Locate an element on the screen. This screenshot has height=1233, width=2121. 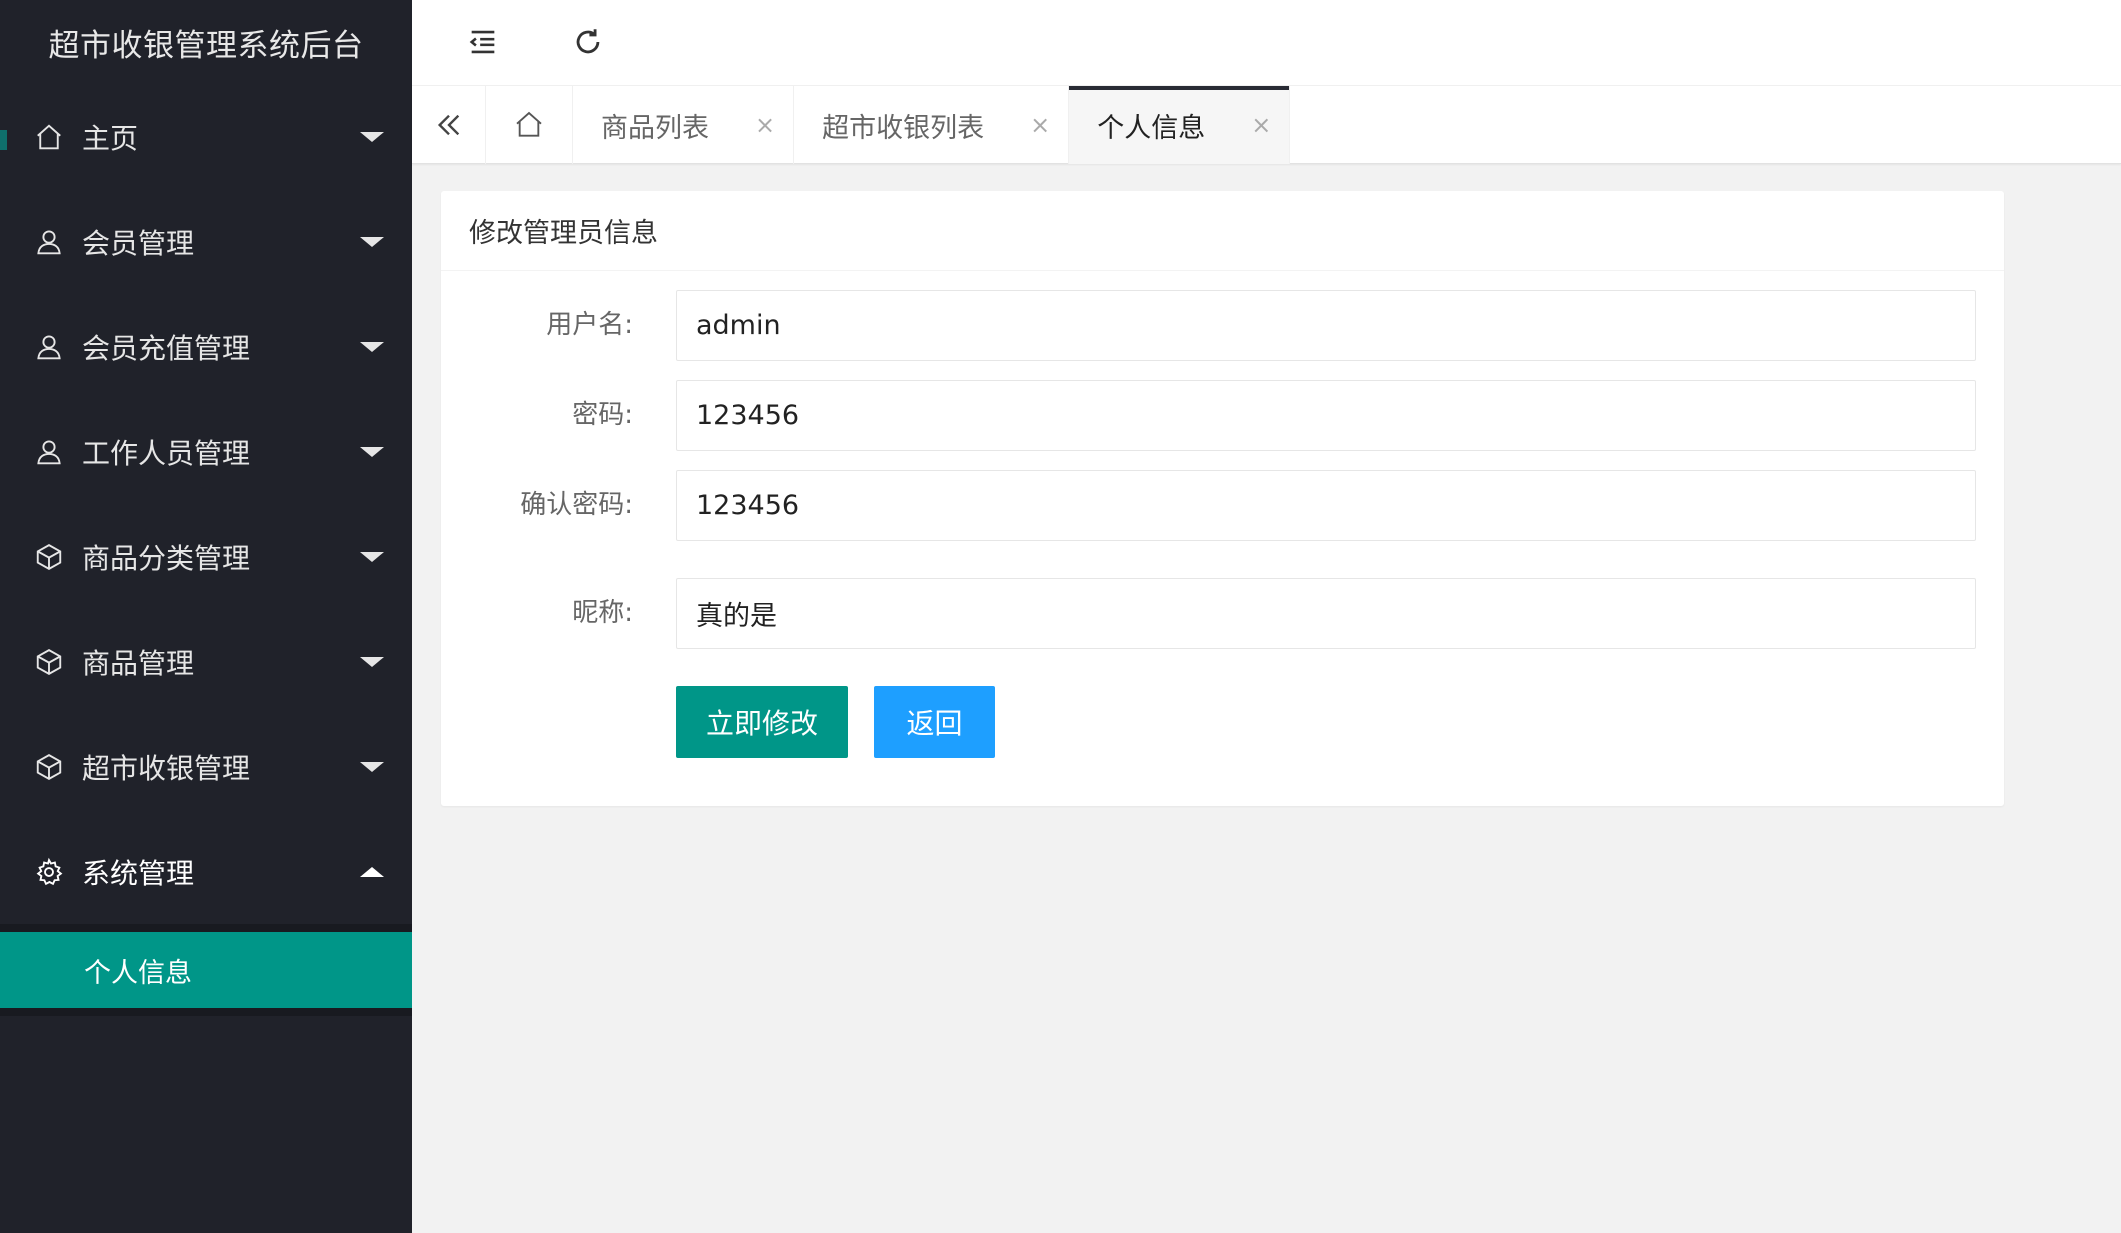
tab-cashier-list: 超市收银列表 × is located at coordinates (932, 125).